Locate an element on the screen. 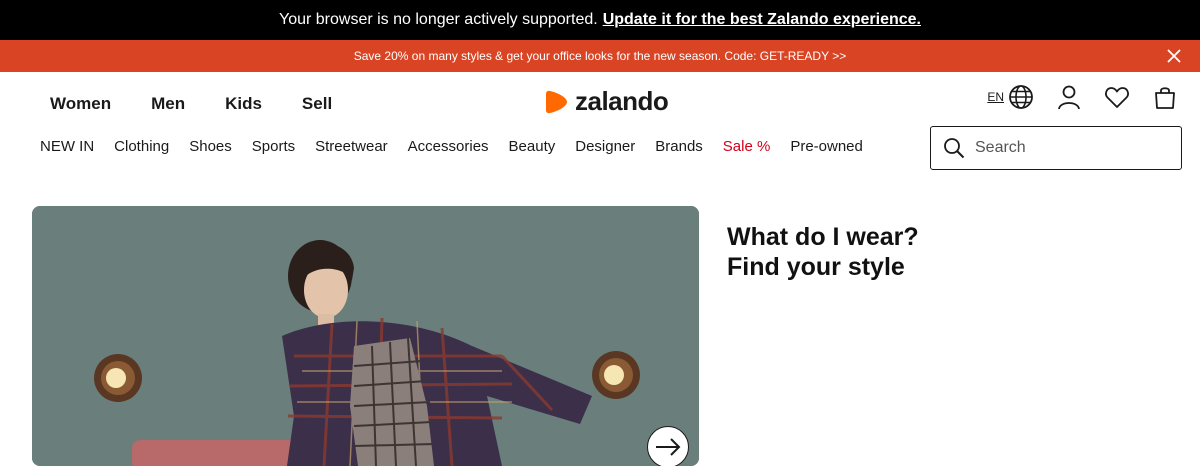  close-icon is located at coordinates (1174, 56).